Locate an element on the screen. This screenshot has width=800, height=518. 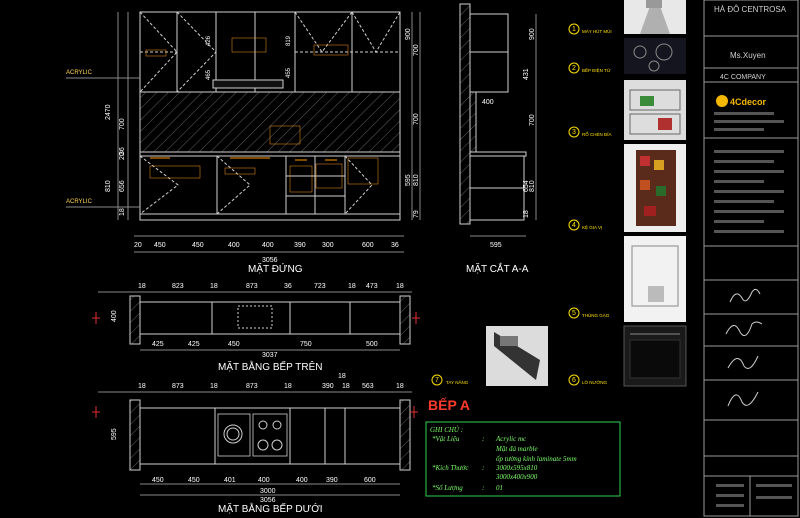
svg-text: 654 is located at coordinates (526, 186).